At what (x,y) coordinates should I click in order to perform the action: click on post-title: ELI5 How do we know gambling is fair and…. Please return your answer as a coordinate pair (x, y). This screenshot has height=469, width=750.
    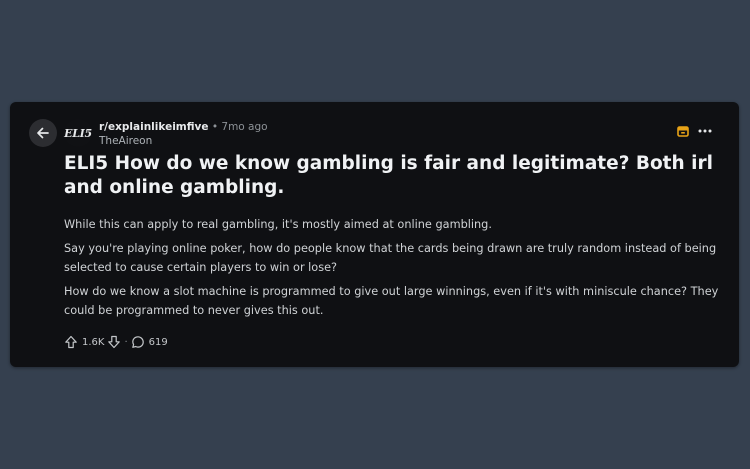
    Looking at the image, I should click on (394, 176).